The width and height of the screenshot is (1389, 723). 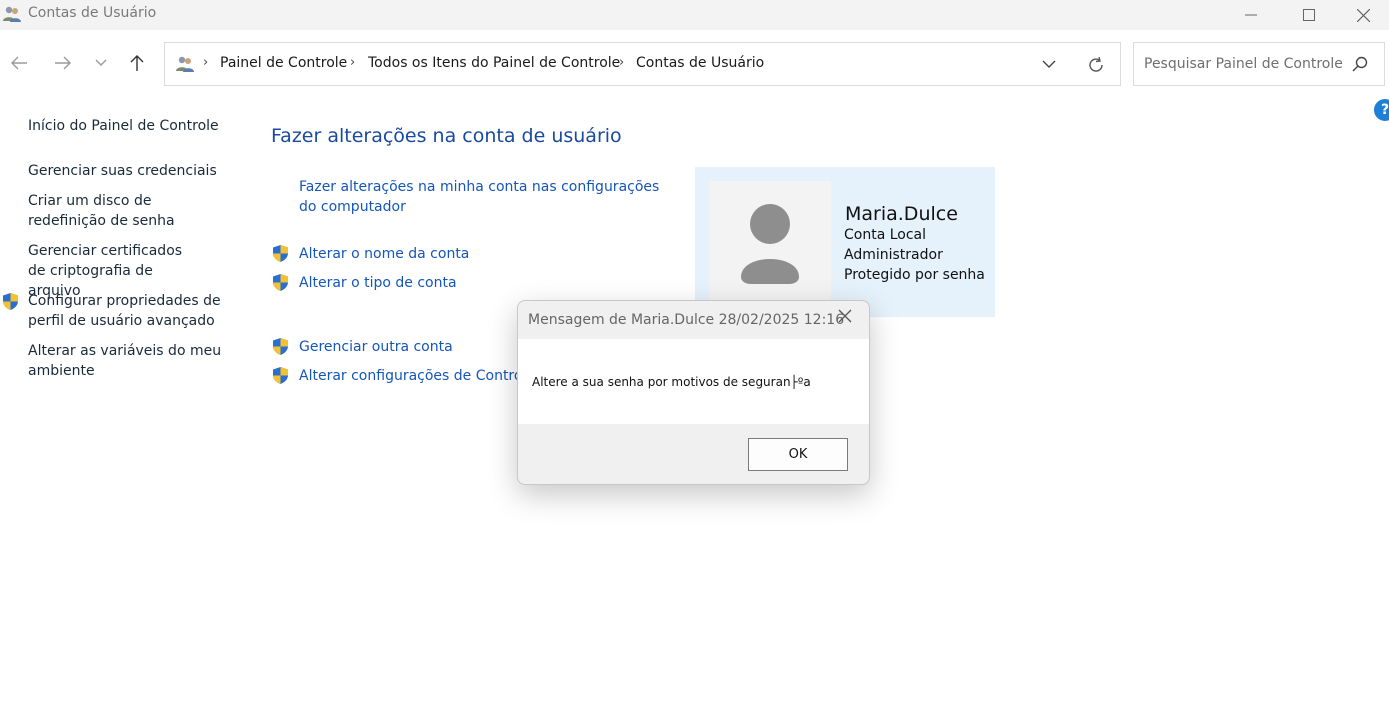 I want to click on minimize-icon, so click(x=1251, y=15).